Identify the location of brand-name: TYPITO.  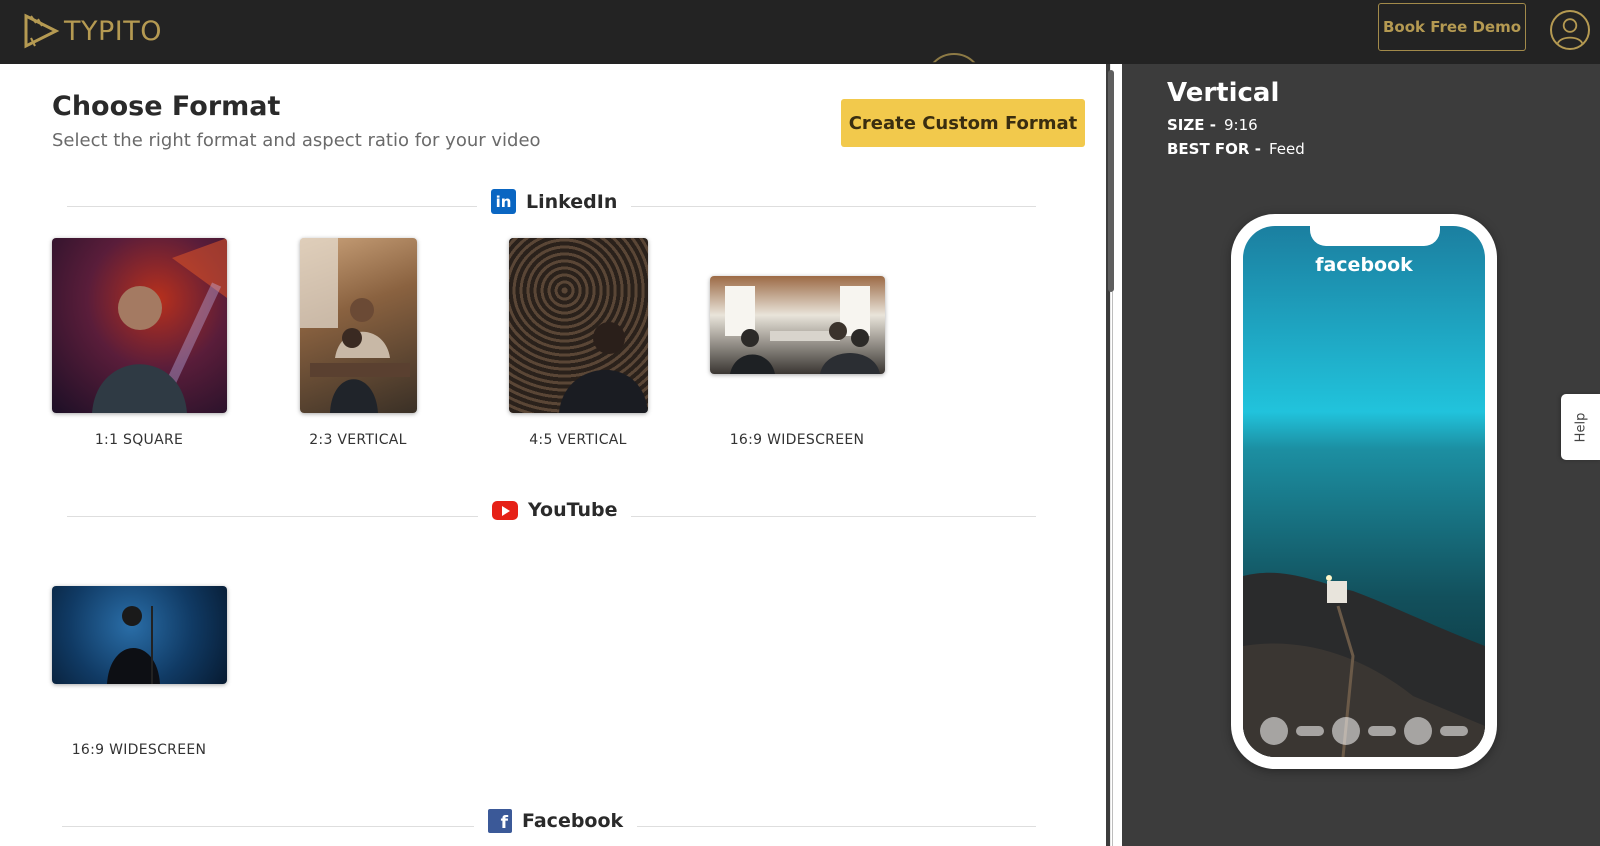
(113, 31).